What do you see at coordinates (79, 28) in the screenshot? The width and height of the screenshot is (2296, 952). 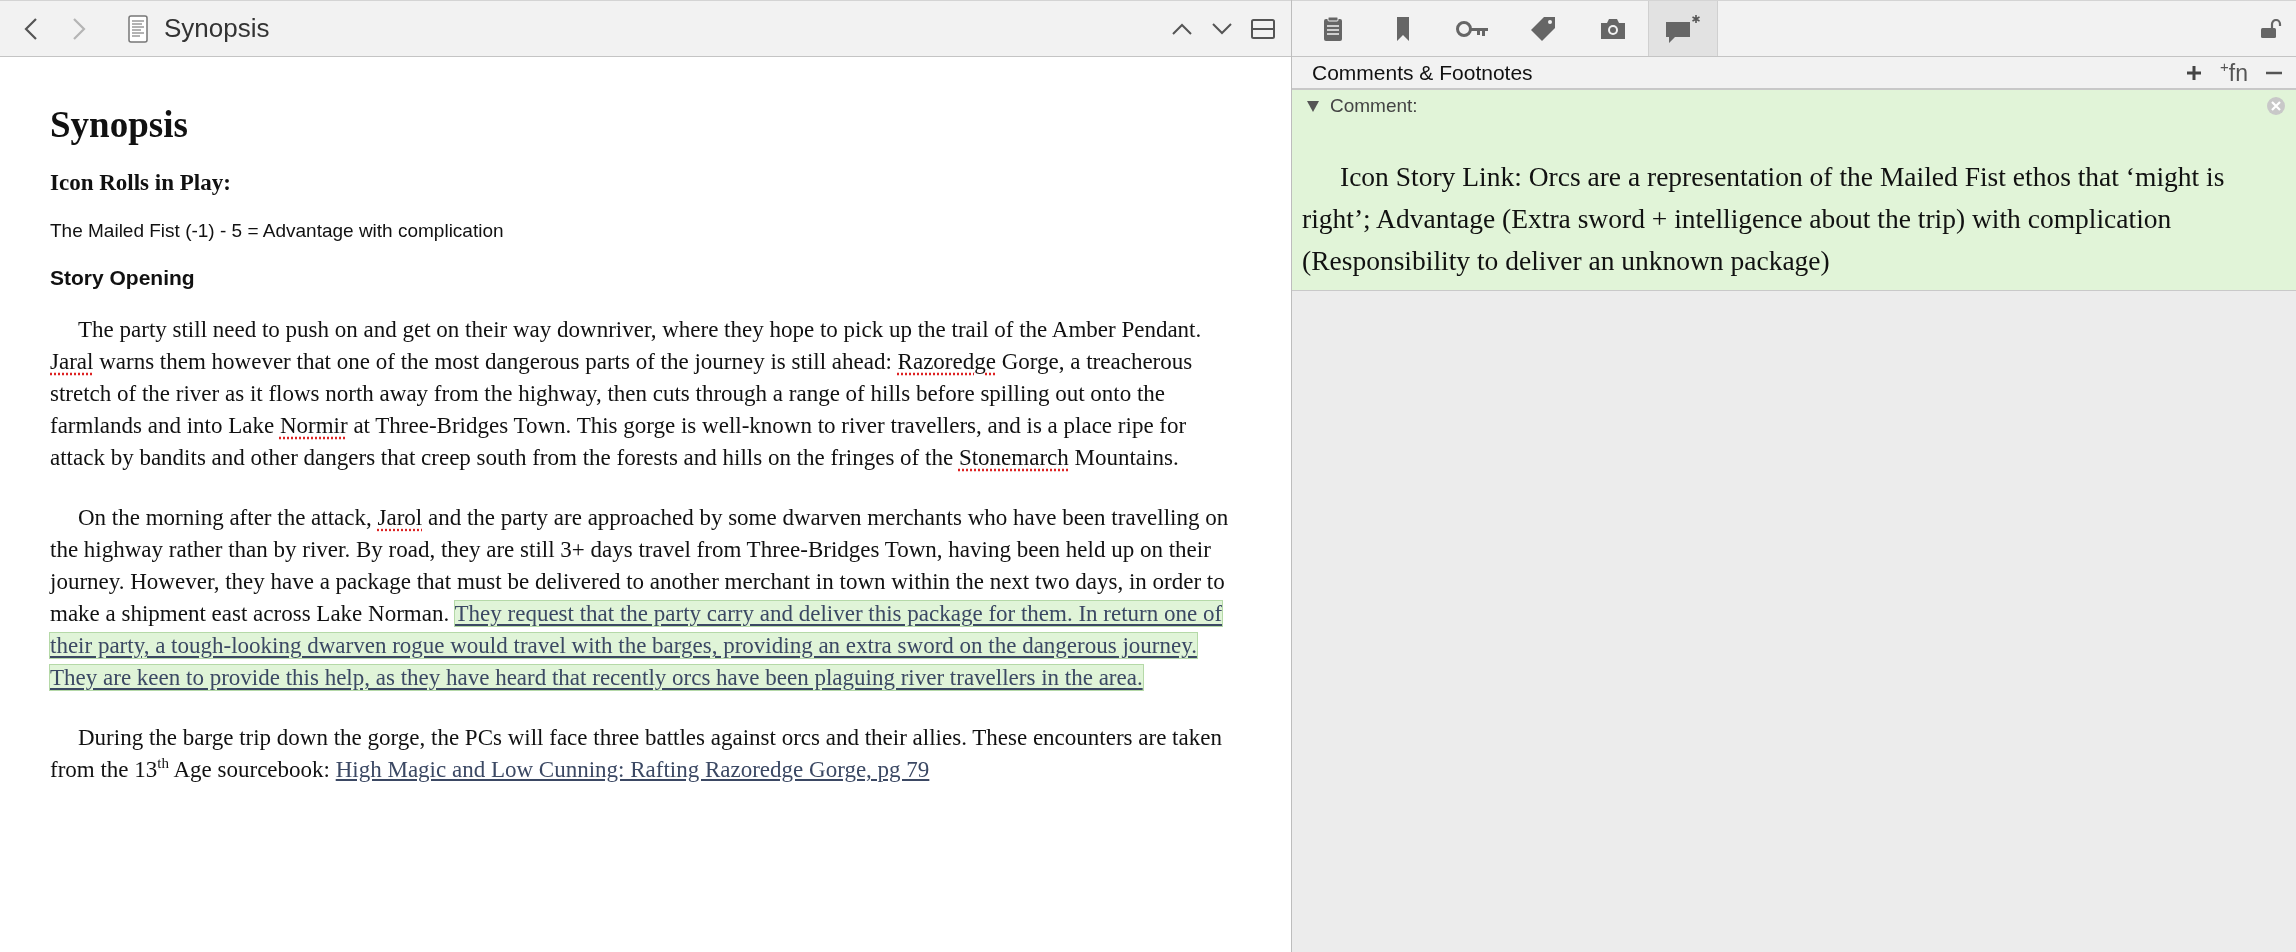 I see `chevron-right-icon` at bounding box center [79, 28].